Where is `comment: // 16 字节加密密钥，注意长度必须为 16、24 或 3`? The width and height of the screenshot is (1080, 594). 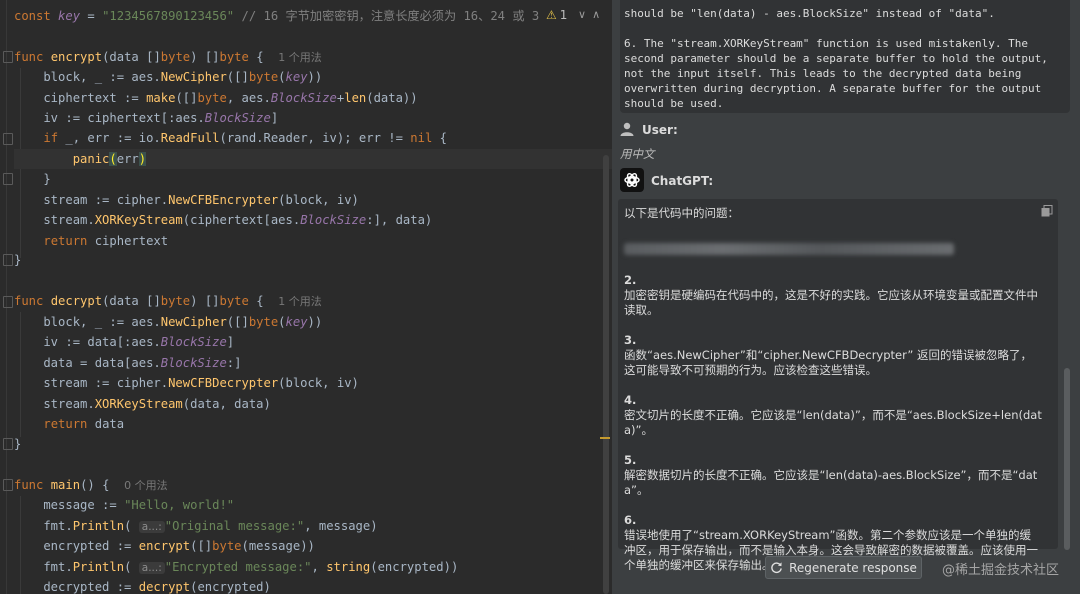
comment: // 16 字节加密密钥，注意长度必须为 16、24 或 3 is located at coordinates (390, 16).